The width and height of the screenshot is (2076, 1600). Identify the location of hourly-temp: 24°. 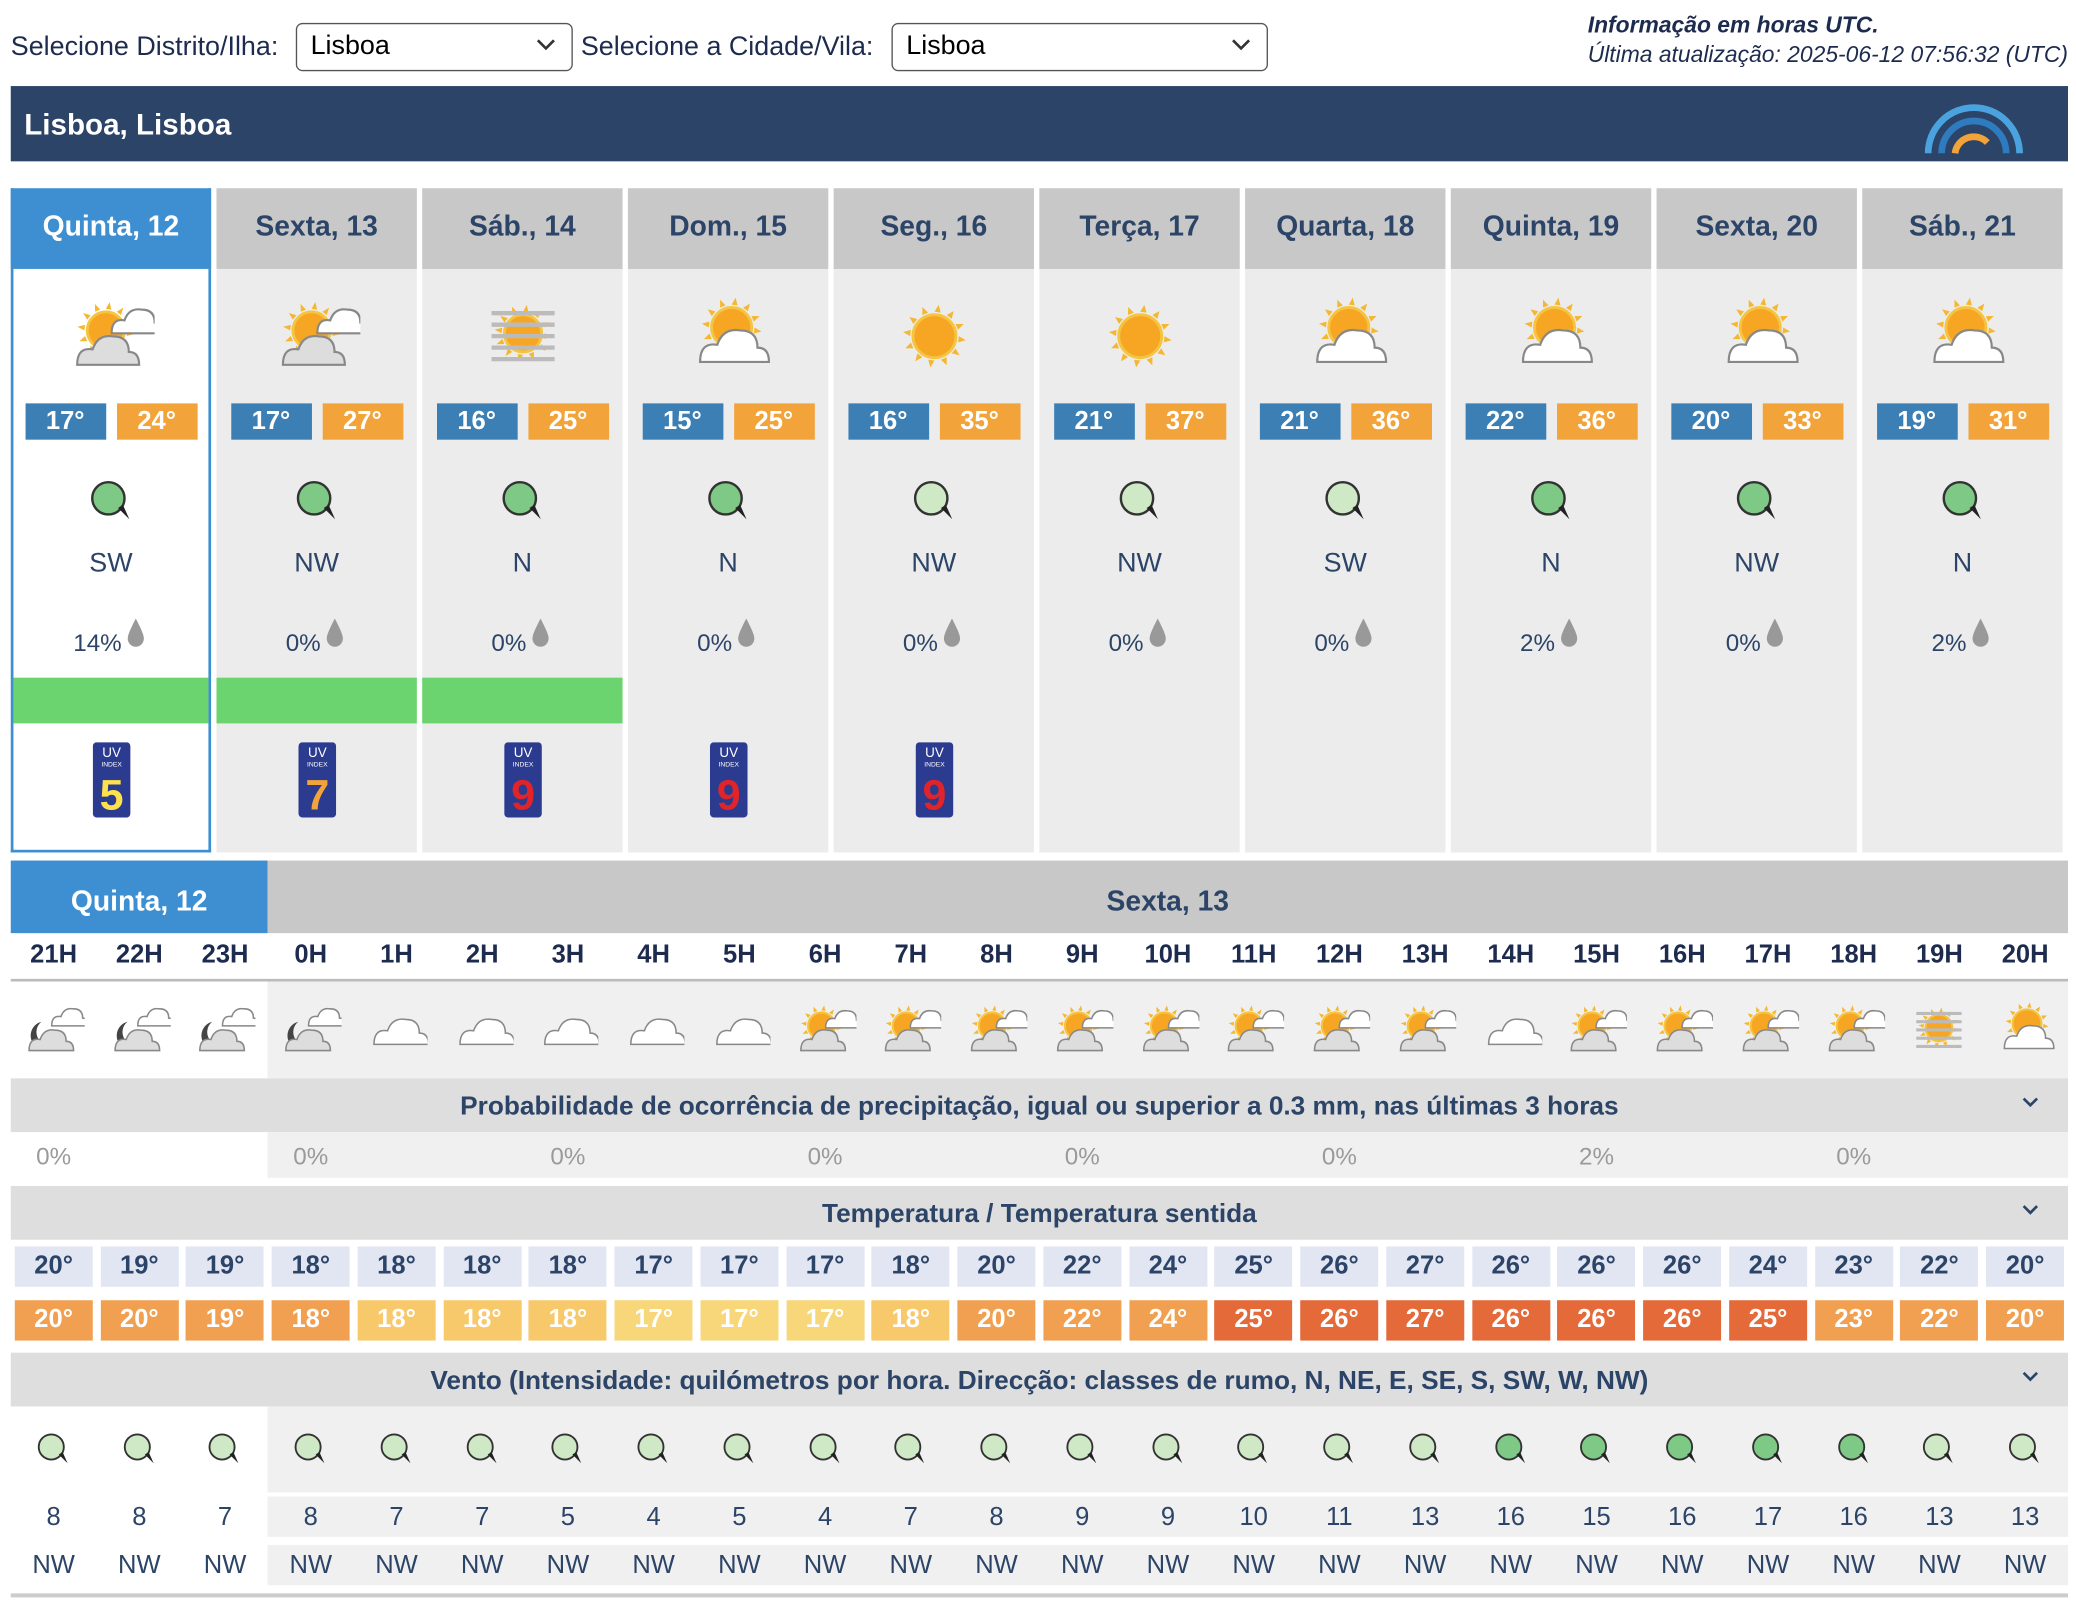
(1767, 1266).